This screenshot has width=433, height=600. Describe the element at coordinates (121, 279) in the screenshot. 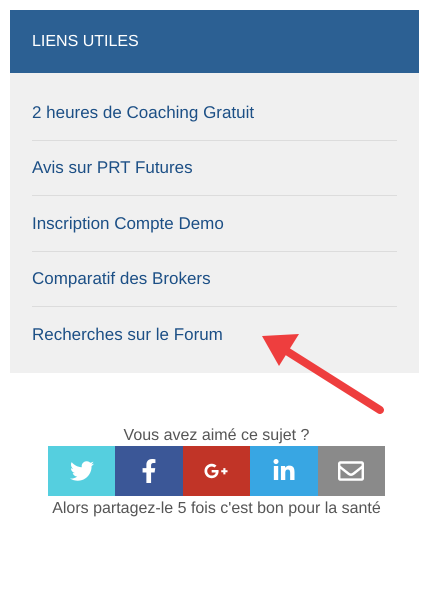

I see `link: Comparatif des Brokers` at that location.